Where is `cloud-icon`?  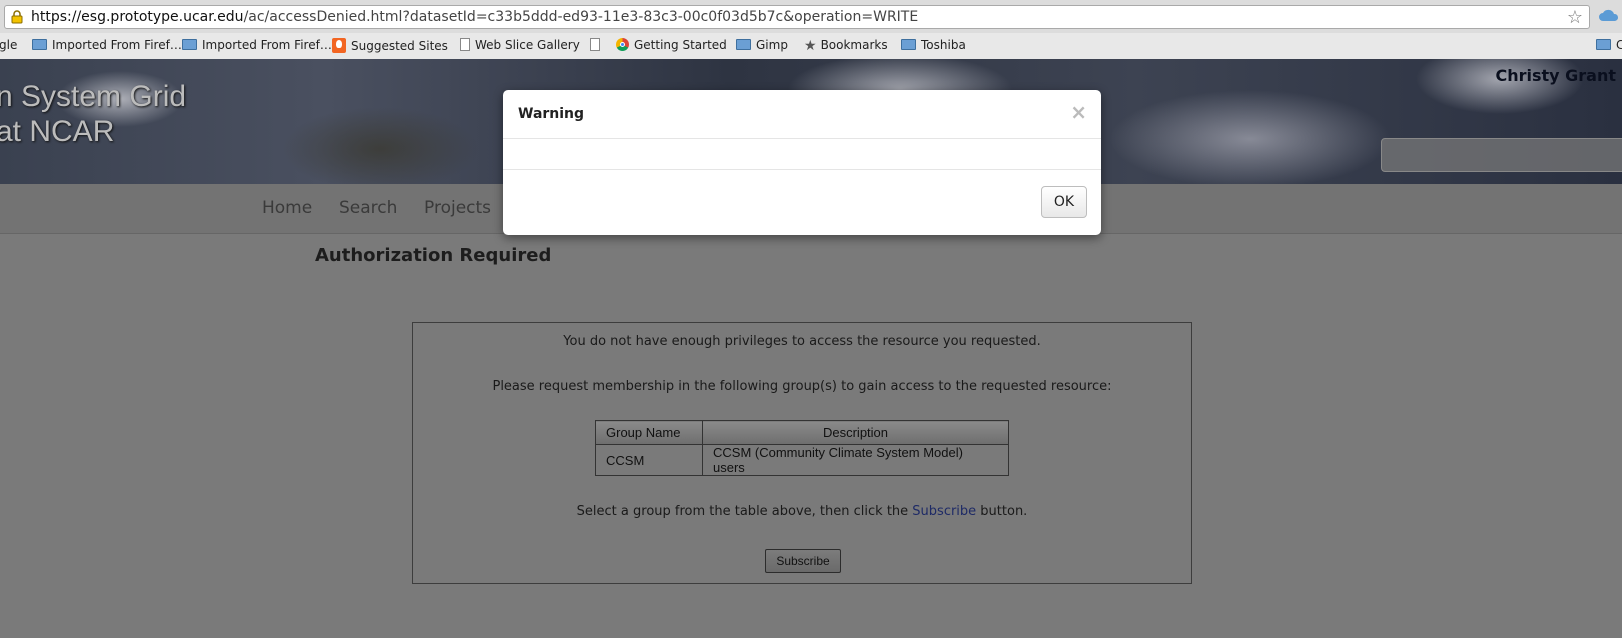 cloud-icon is located at coordinates (1609, 15).